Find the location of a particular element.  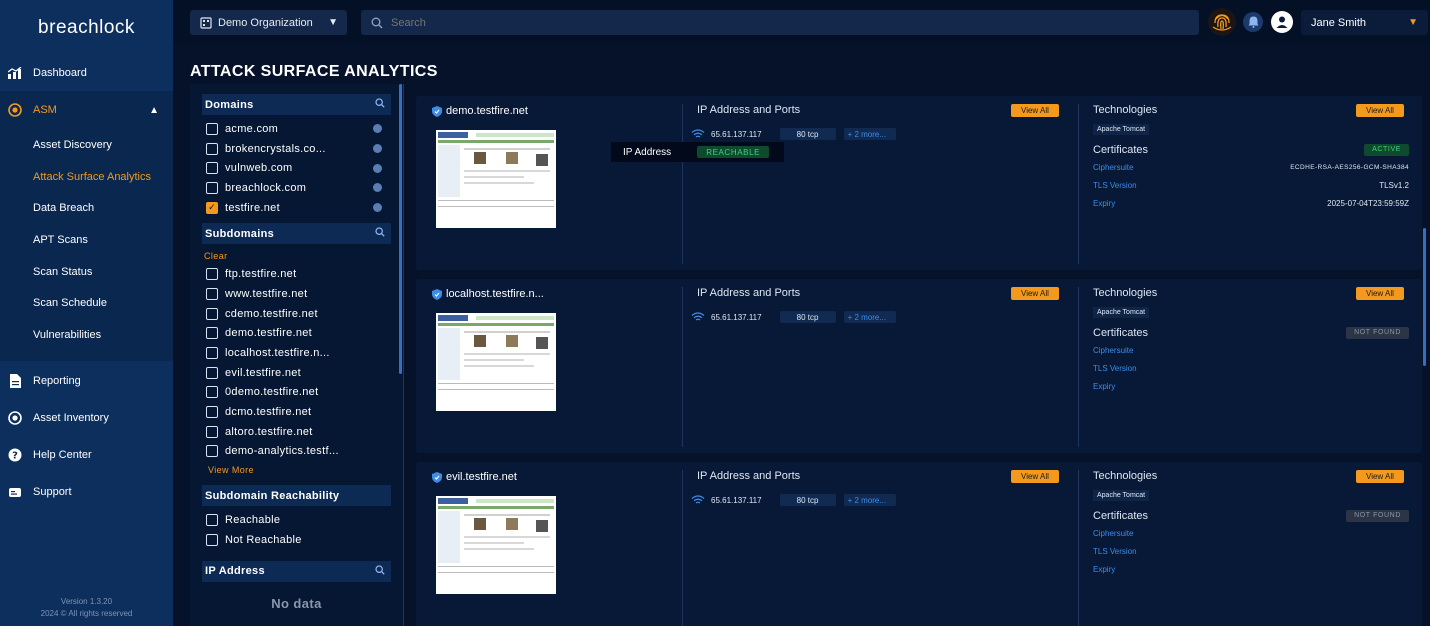

sidebar-subitem-asset-discovery: Asset Discovery is located at coordinates (86, 145).